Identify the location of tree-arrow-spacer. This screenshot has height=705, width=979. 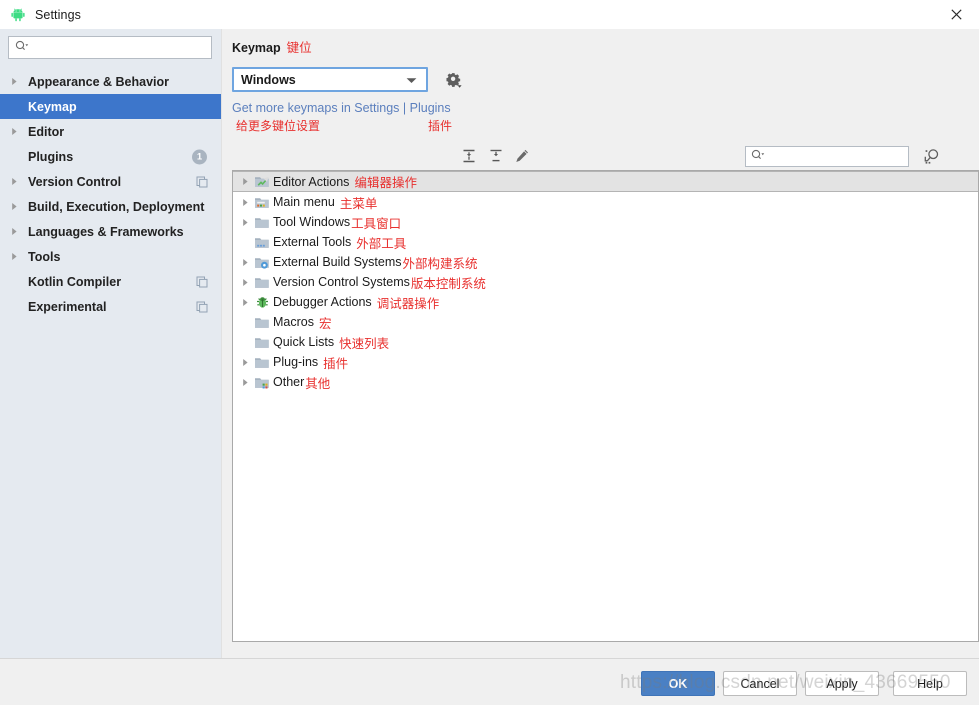
(245, 242).